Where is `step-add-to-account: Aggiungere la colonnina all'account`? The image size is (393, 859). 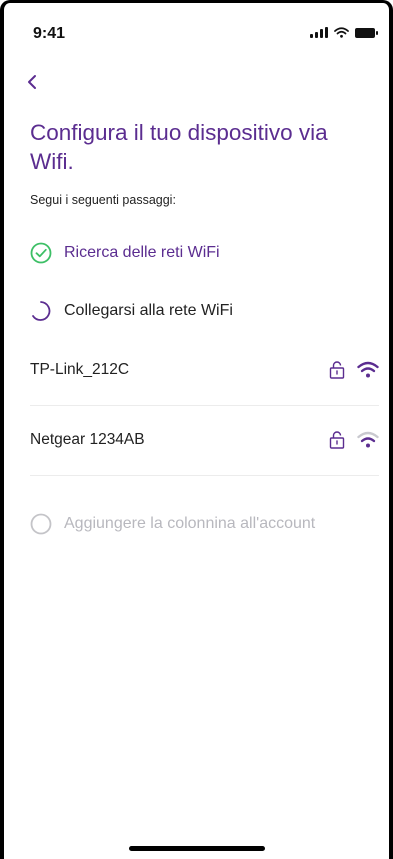 step-add-to-account: Aggiungere la colonnina all'account is located at coordinates (172, 524).